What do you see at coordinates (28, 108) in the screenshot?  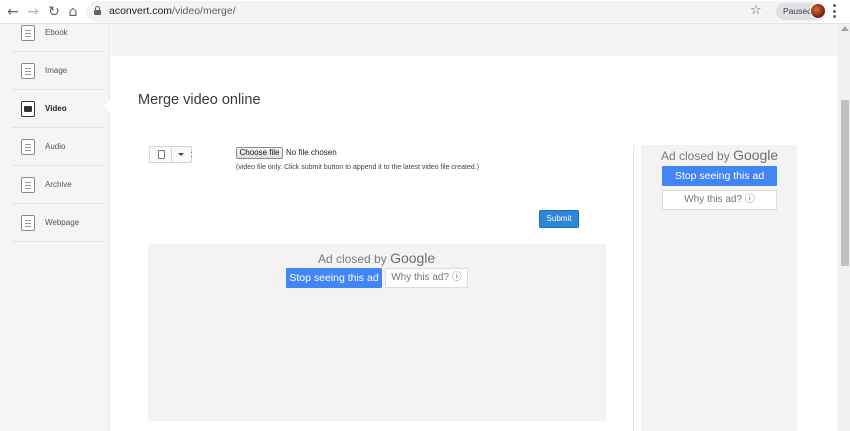 I see `video-icon` at bounding box center [28, 108].